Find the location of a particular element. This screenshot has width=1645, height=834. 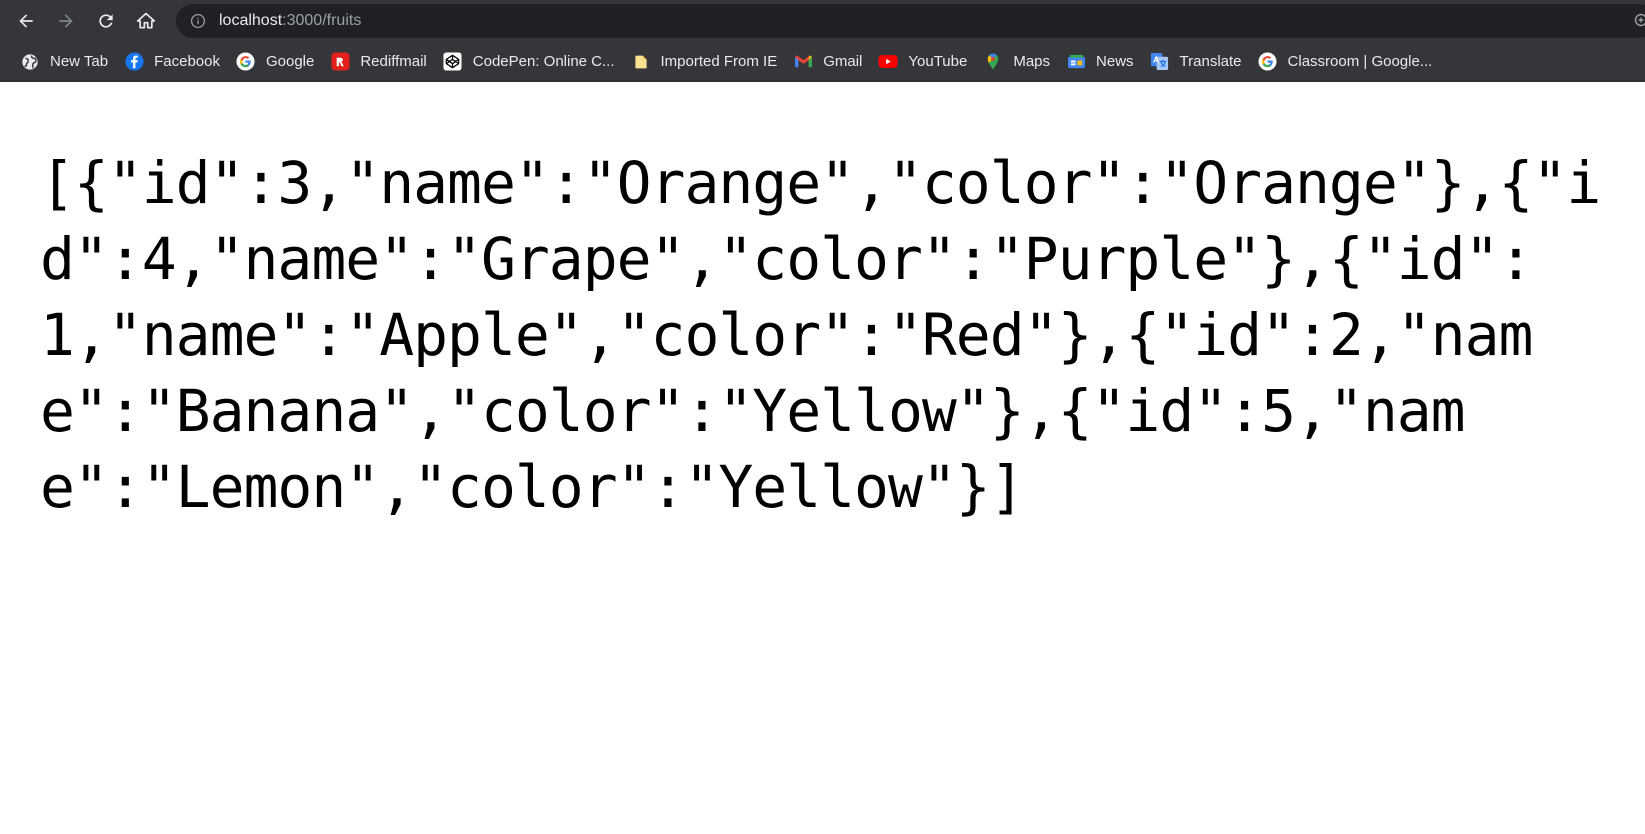

bookmark-label: YouTube is located at coordinates (938, 61).